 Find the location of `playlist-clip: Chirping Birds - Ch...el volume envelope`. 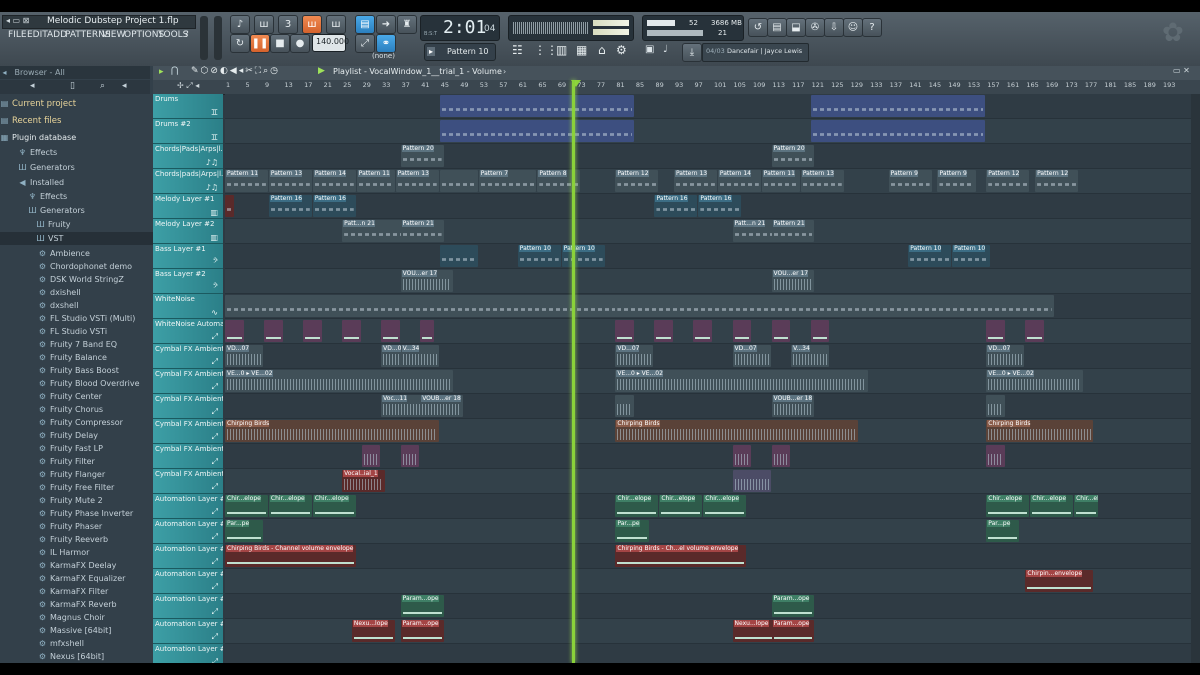

playlist-clip: Chirping Birds - Ch...el volume envelope is located at coordinates (681, 556).